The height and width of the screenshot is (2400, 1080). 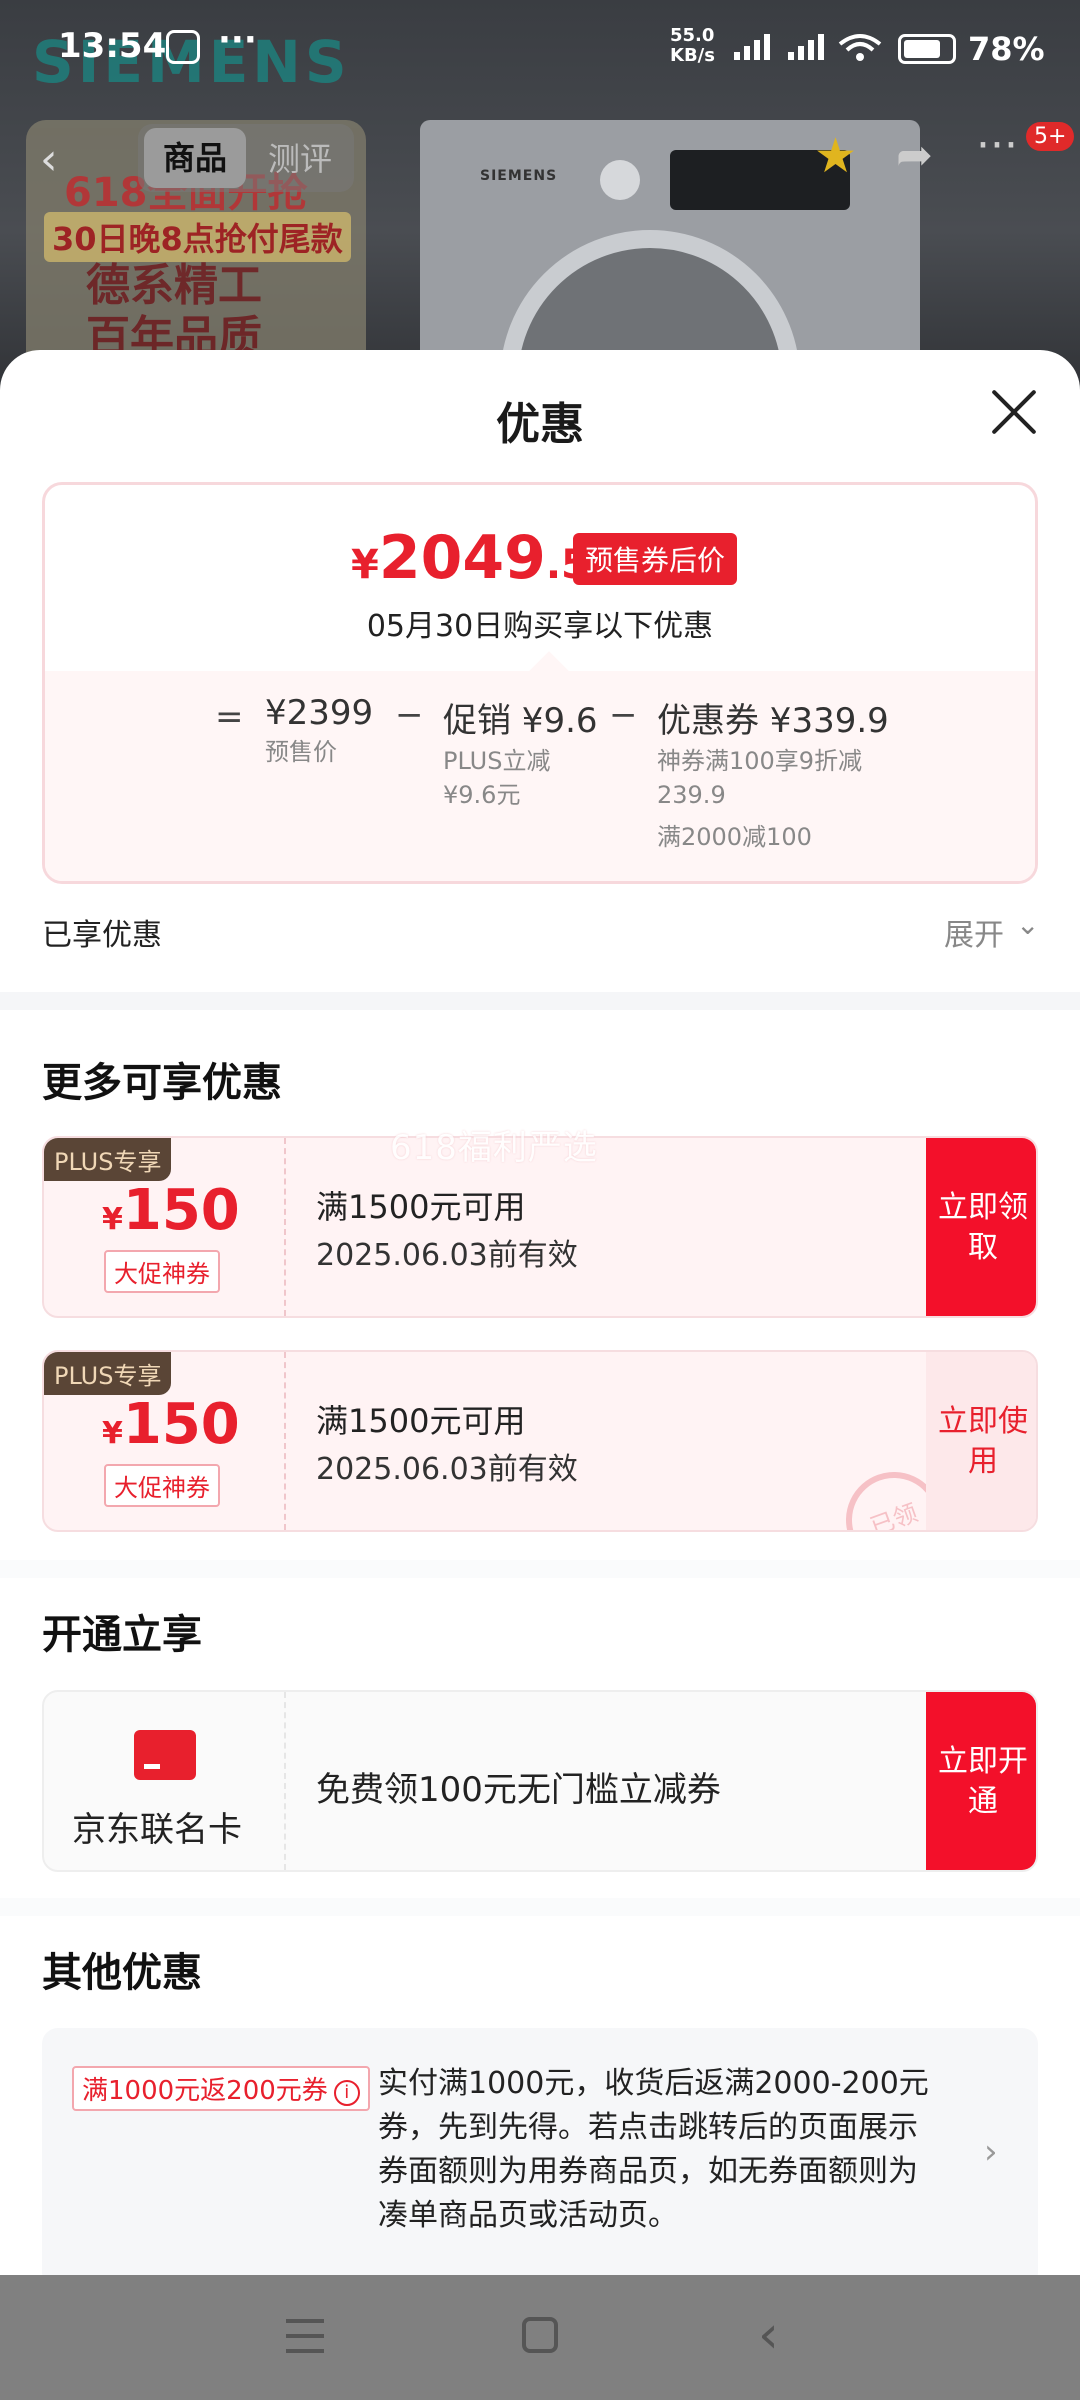 What do you see at coordinates (860, 47) in the screenshot?
I see `wifi-icon` at bounding box center [860, 47].